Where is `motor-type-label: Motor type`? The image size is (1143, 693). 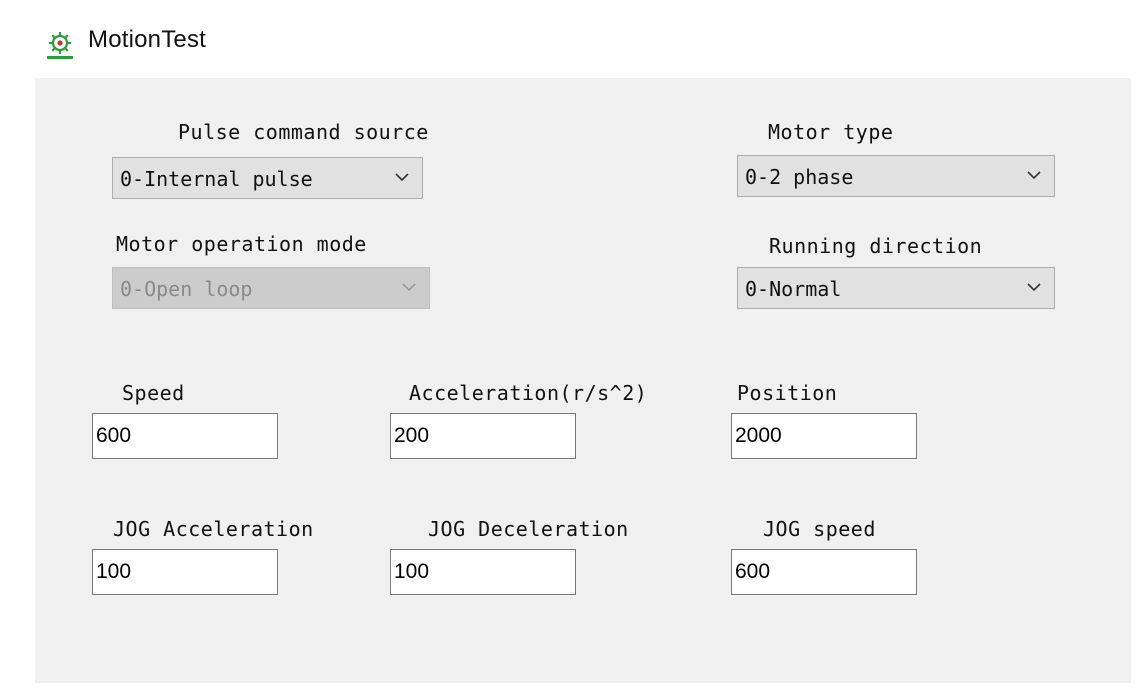
motor-type-label: Motor type is located at coordinates (831, 132).